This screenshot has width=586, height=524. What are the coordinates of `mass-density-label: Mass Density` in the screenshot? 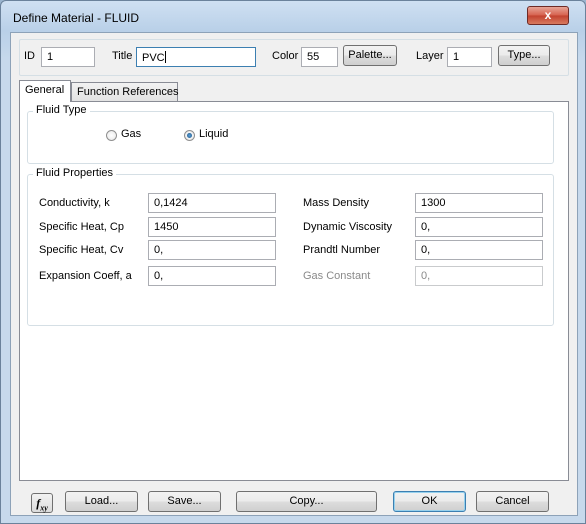 It's located at (336, 203).